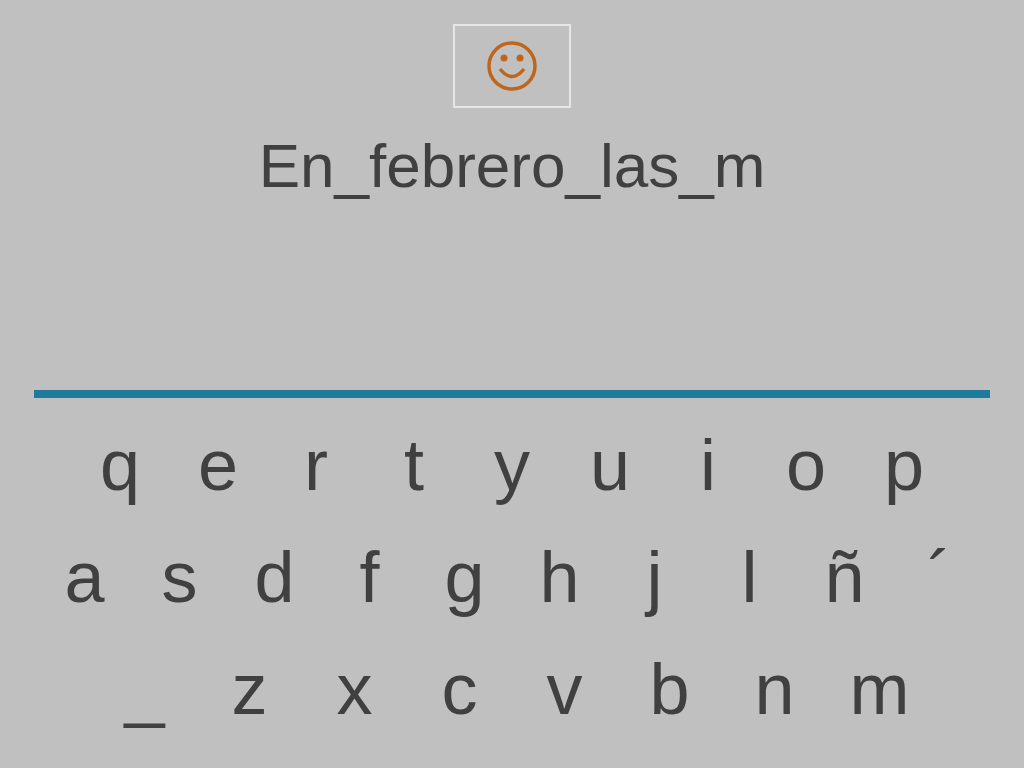 The height and width of the screenshot is (768, 1024). Describe the element at coordinates (249, 689) in the screenshot. I see `letter-key: z` at that location.